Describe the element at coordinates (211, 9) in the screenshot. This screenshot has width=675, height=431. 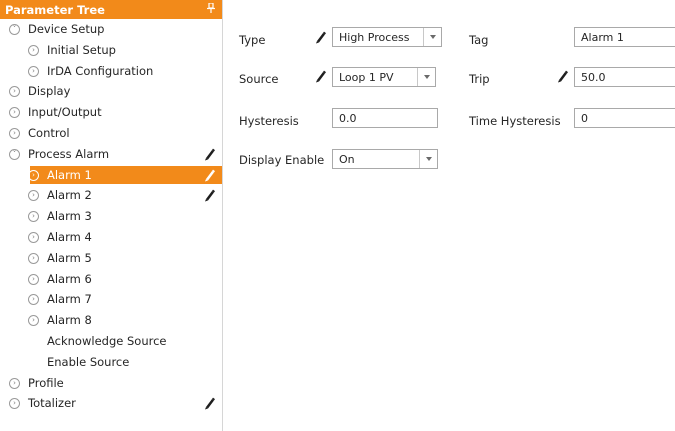
I see `pin-icon` at that location.